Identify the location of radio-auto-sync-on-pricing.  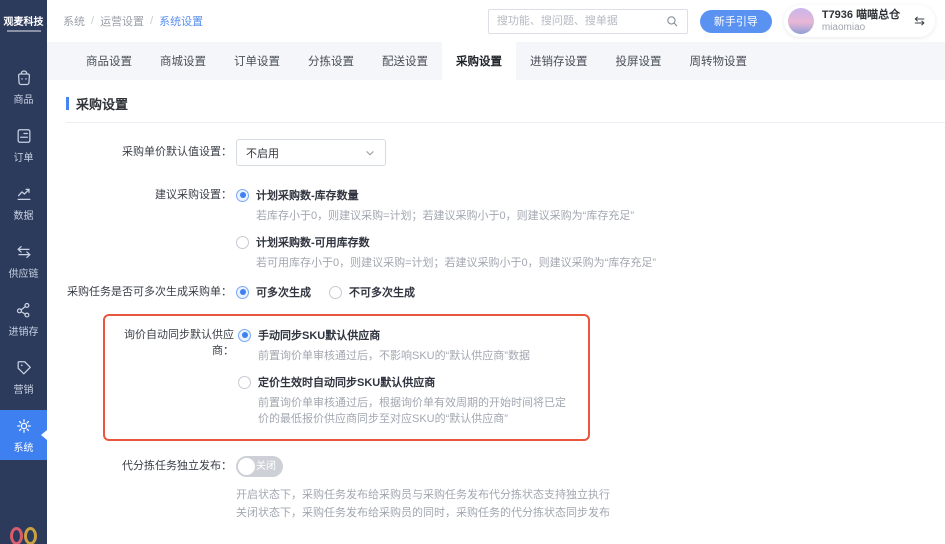
(244, 382).